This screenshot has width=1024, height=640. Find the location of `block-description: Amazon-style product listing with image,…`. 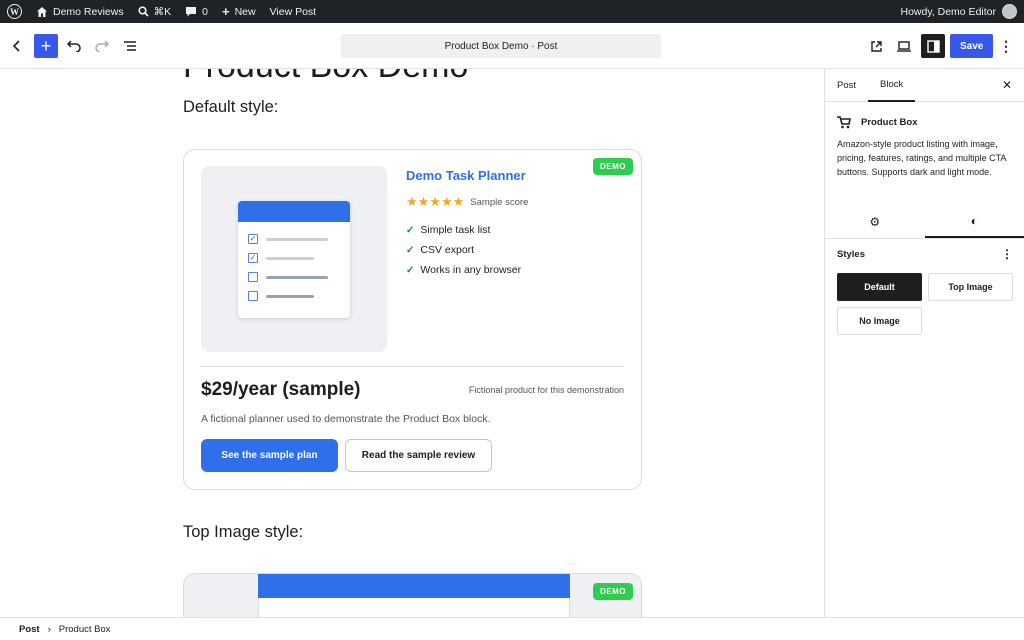

block-description: Amazon-style product listing with image,… is located at coordinates (921, 158).